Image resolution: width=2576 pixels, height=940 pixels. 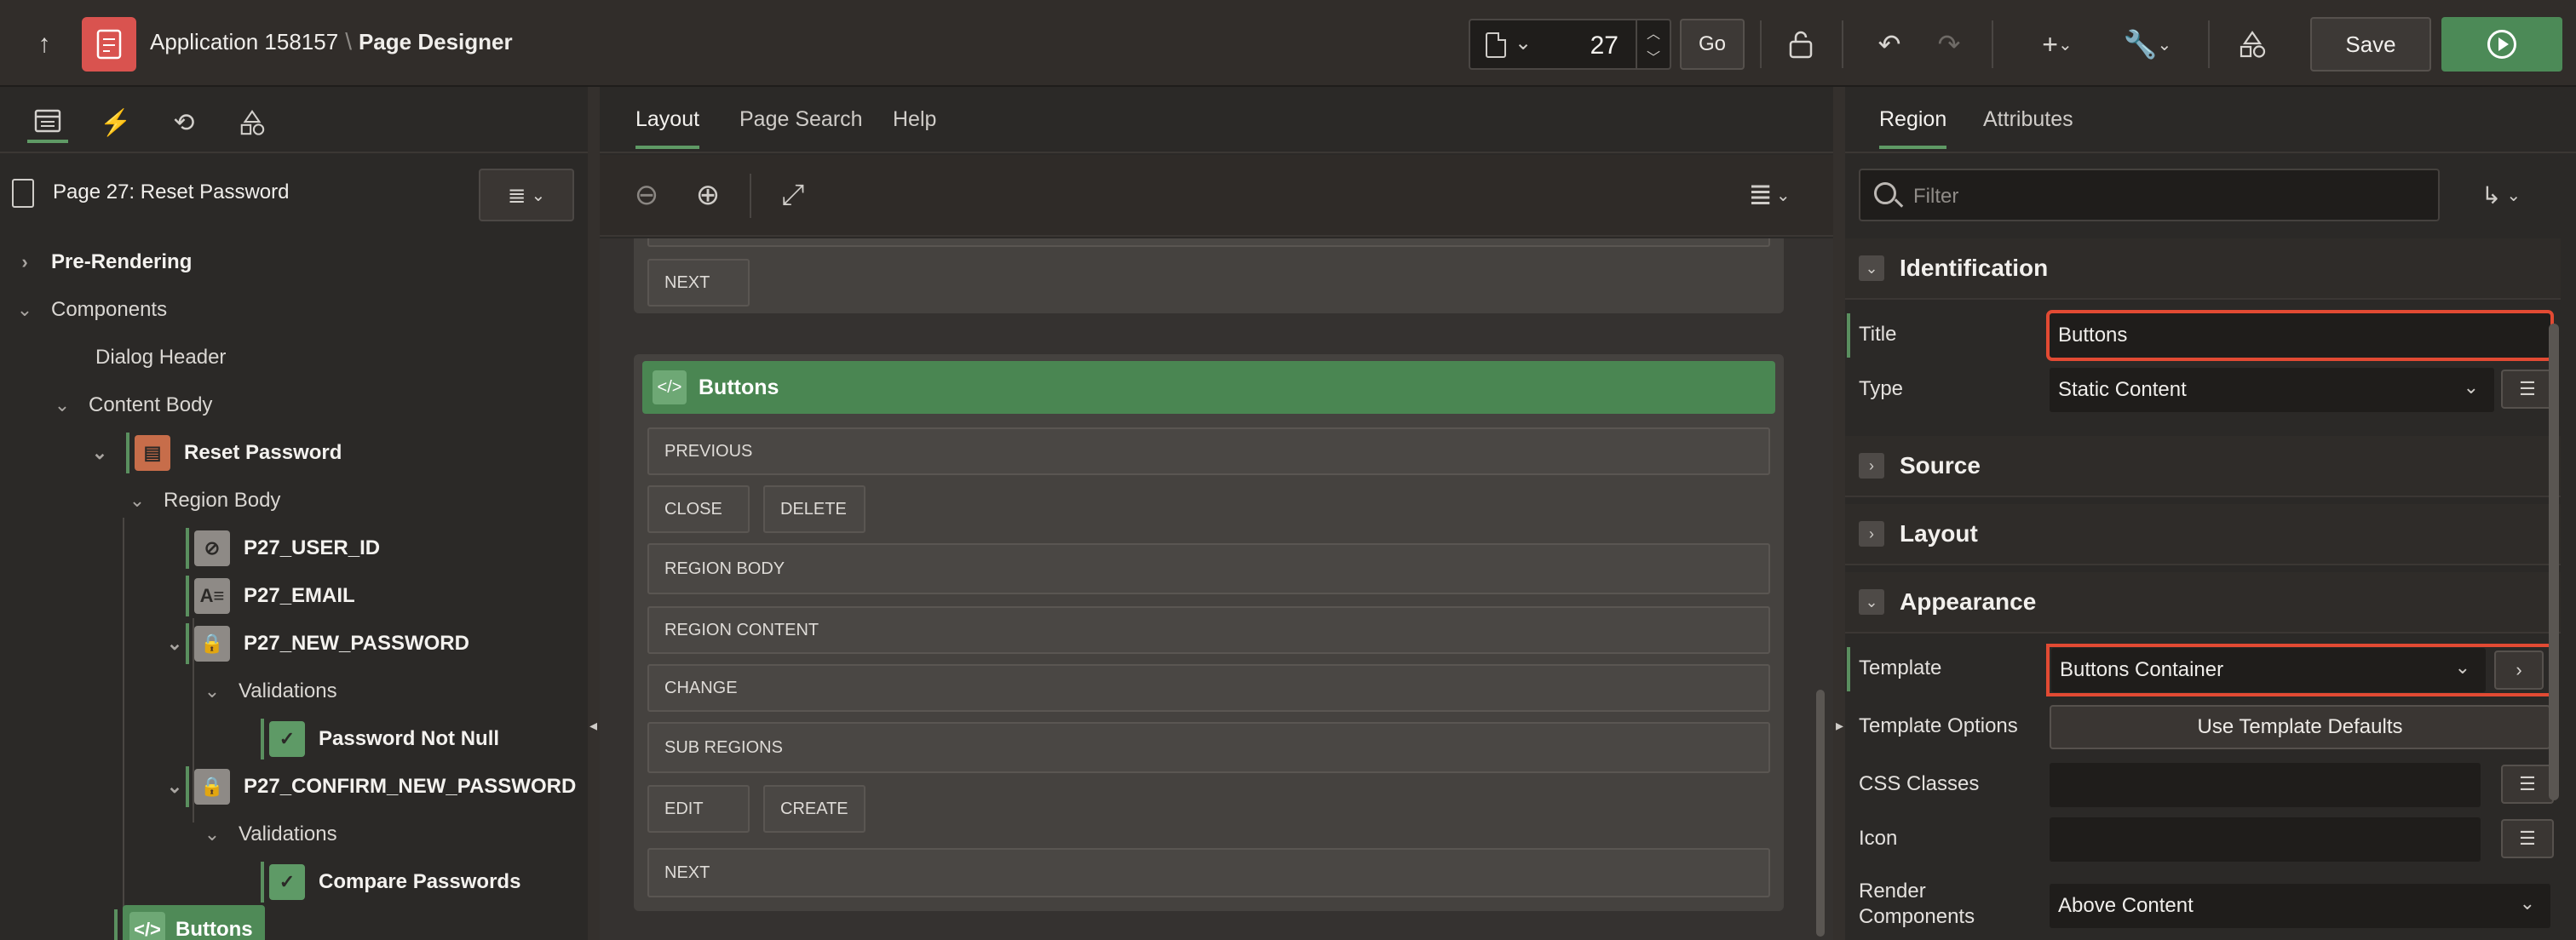 What do you see at coordinates (1209, 568) in the screenshot?
I see `button-position-region-body: REGION BODY` at bounding box center [1209, 568].